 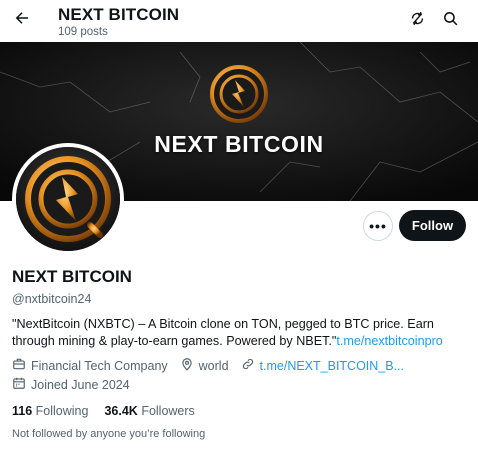 What do you see at coordinates (109, 434) in the screenshot?
I see `not-followed-notice: Not followed by anyone you’re following` at bounding box center [109, 434].